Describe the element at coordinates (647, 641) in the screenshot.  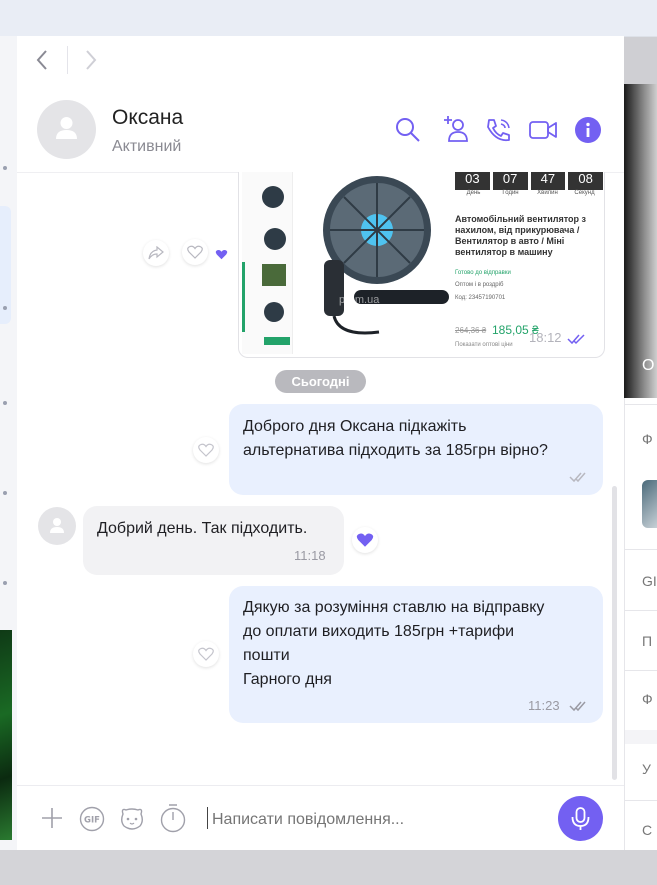
I see `info-panel-item: П` at that location.